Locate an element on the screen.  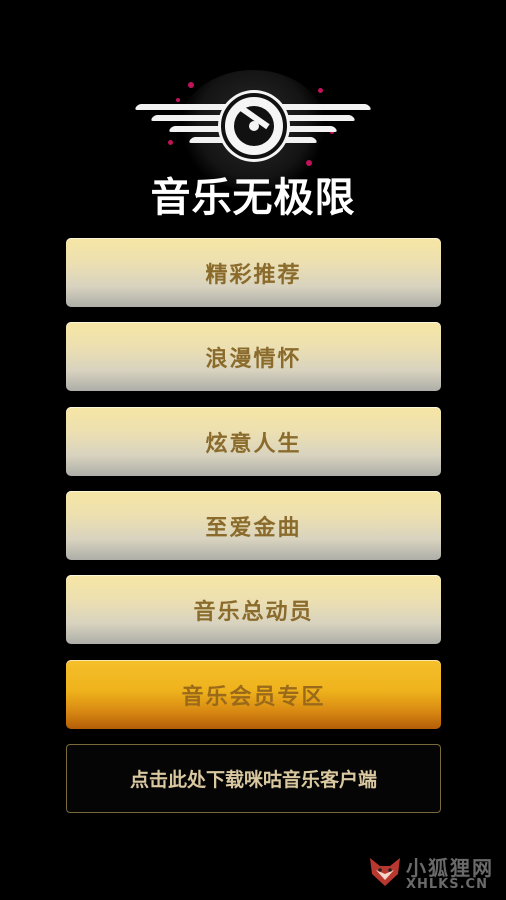
fox-logo-icon is located at coordinates (385, 872).